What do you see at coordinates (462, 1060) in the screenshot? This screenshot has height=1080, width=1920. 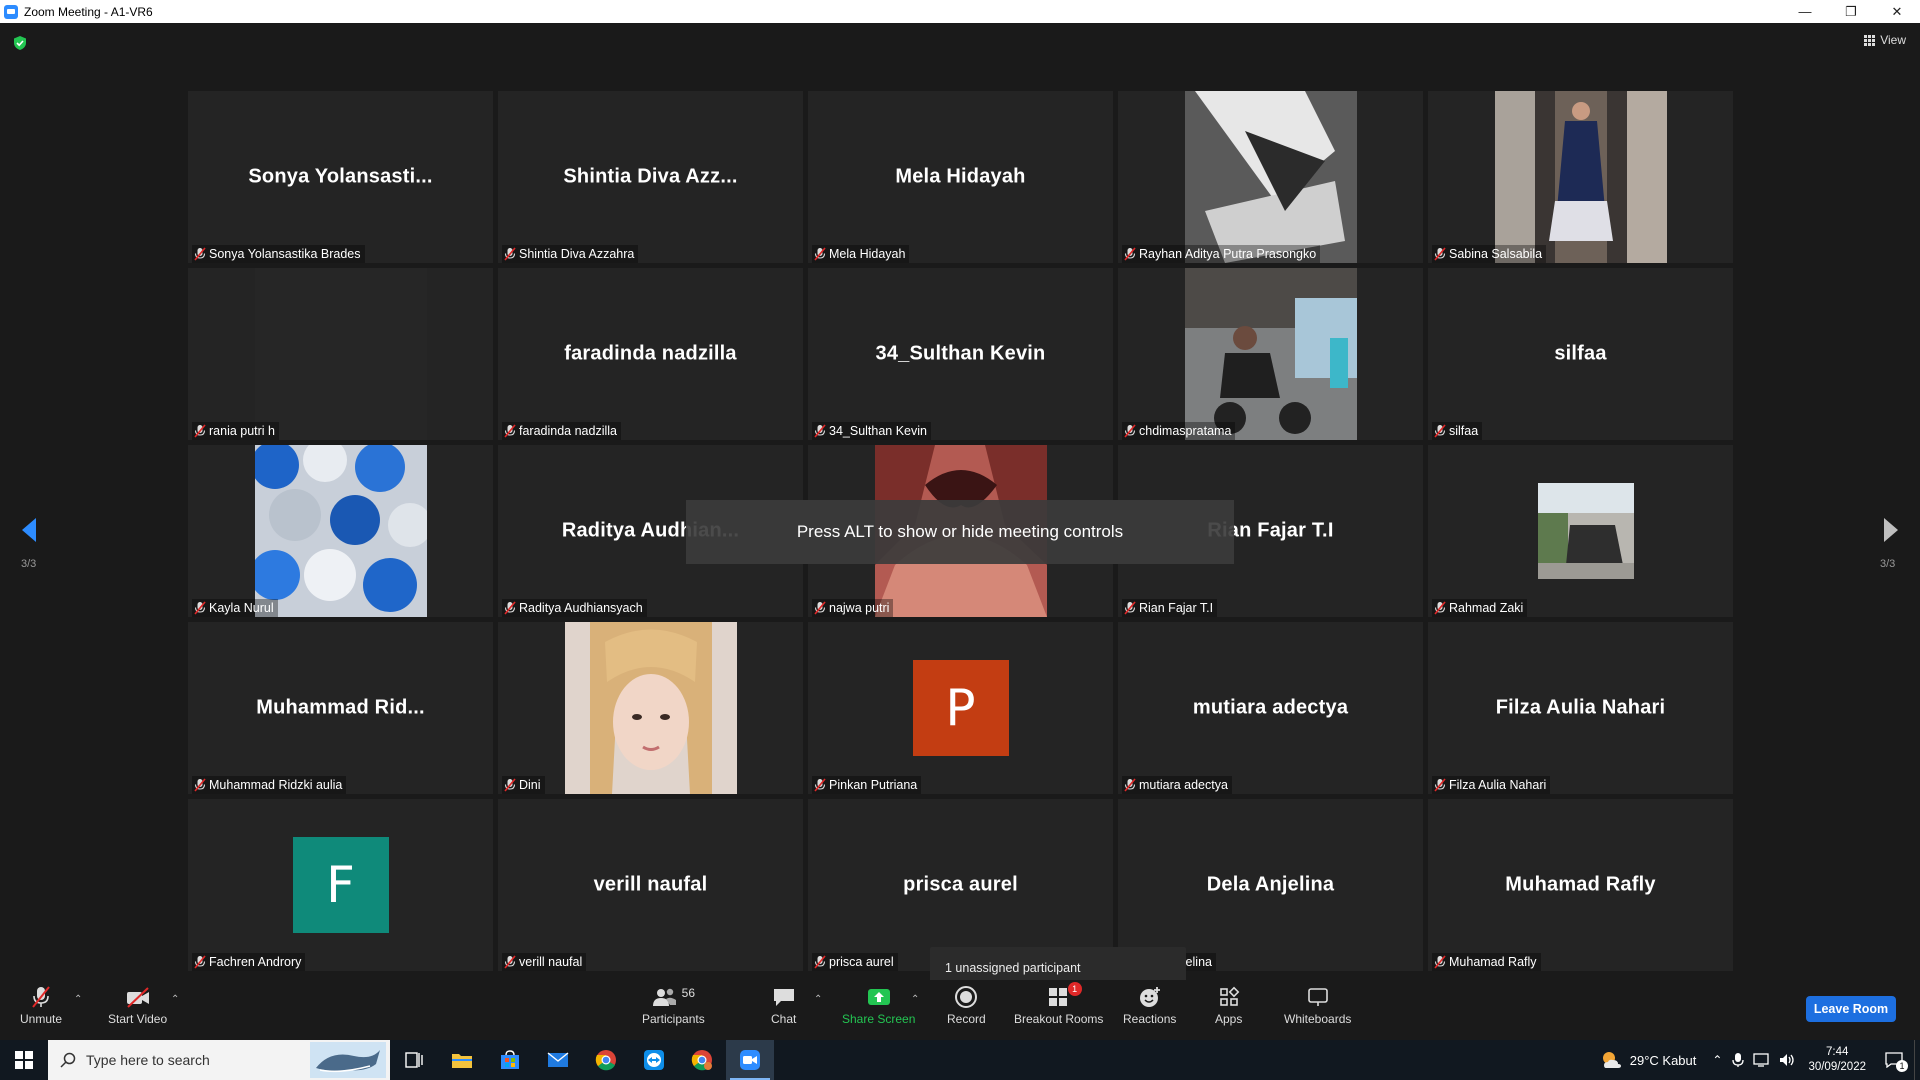 I see `file-explorer-icon` at bounding box center [462, 1060].